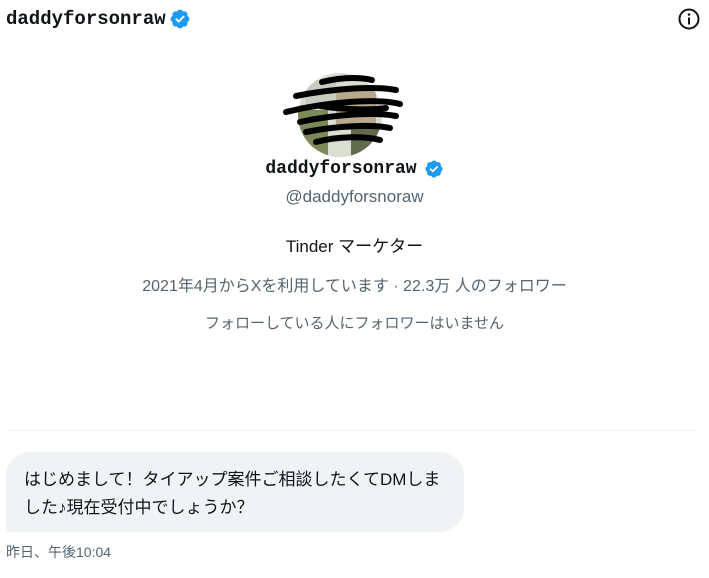 Image resolution: width=709 pixels, height=578 pixels. I want to click on message-timestamp: 昨日、午後10:04, so click(59, 552).